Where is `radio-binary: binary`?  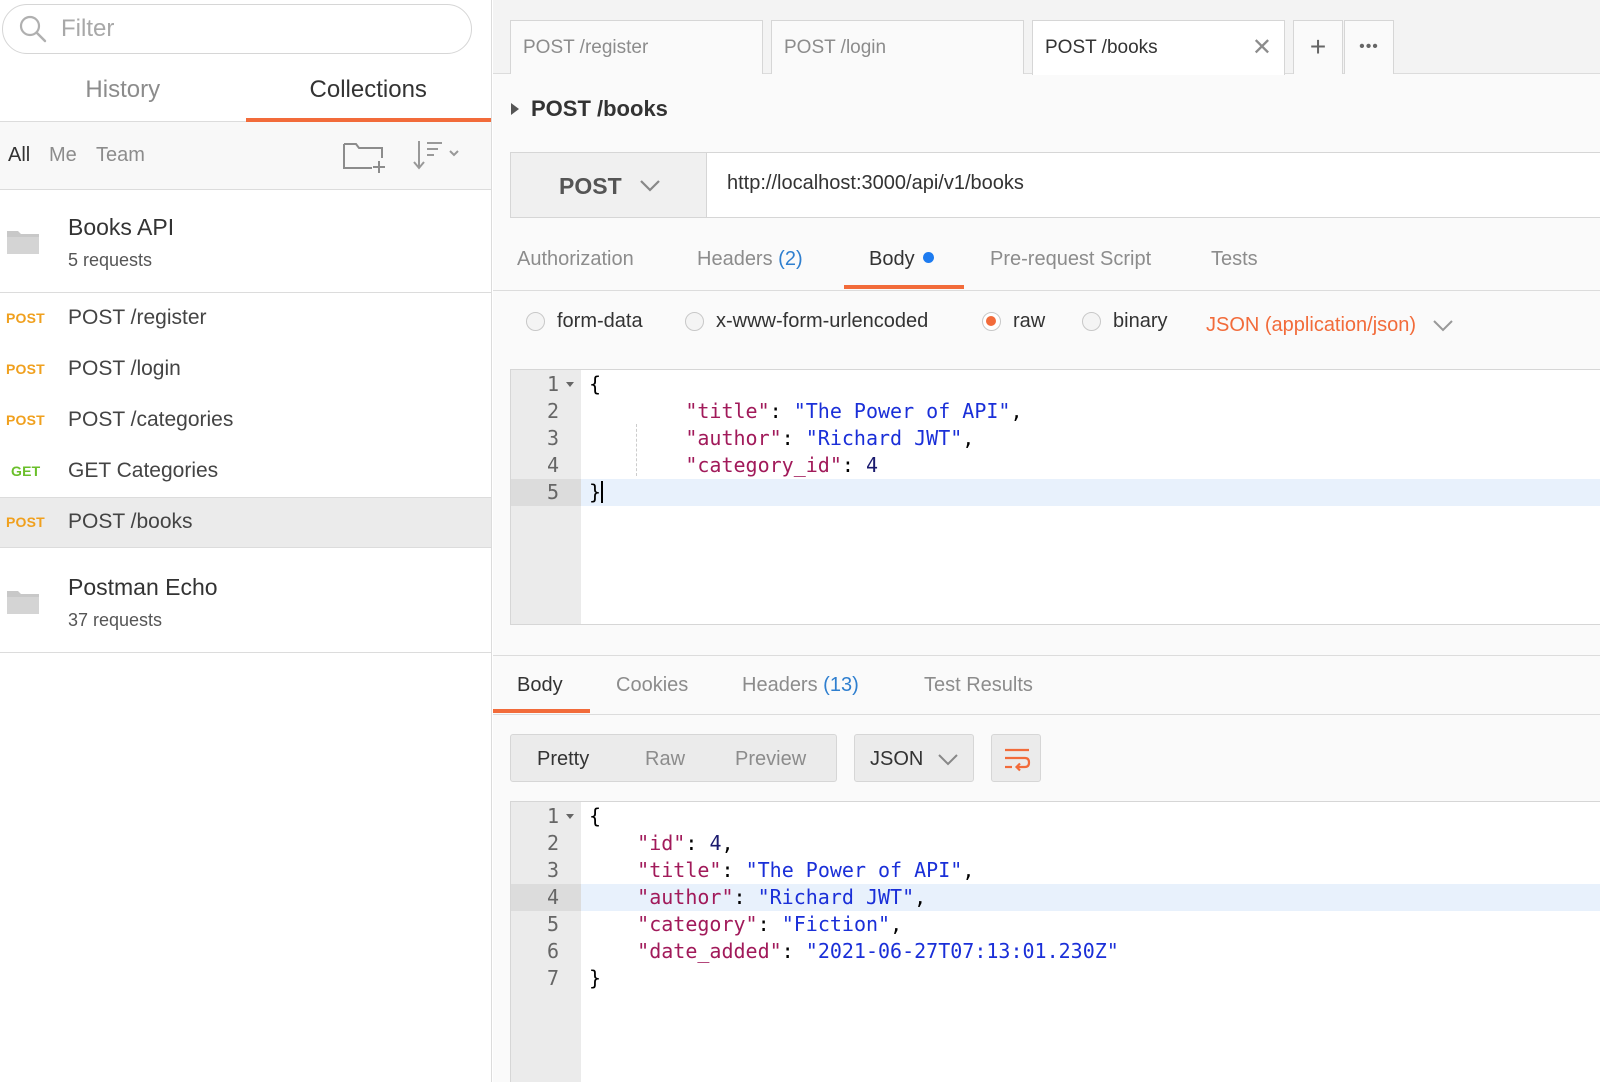 radio-binary: binary is located at coordinates (1124, 321).